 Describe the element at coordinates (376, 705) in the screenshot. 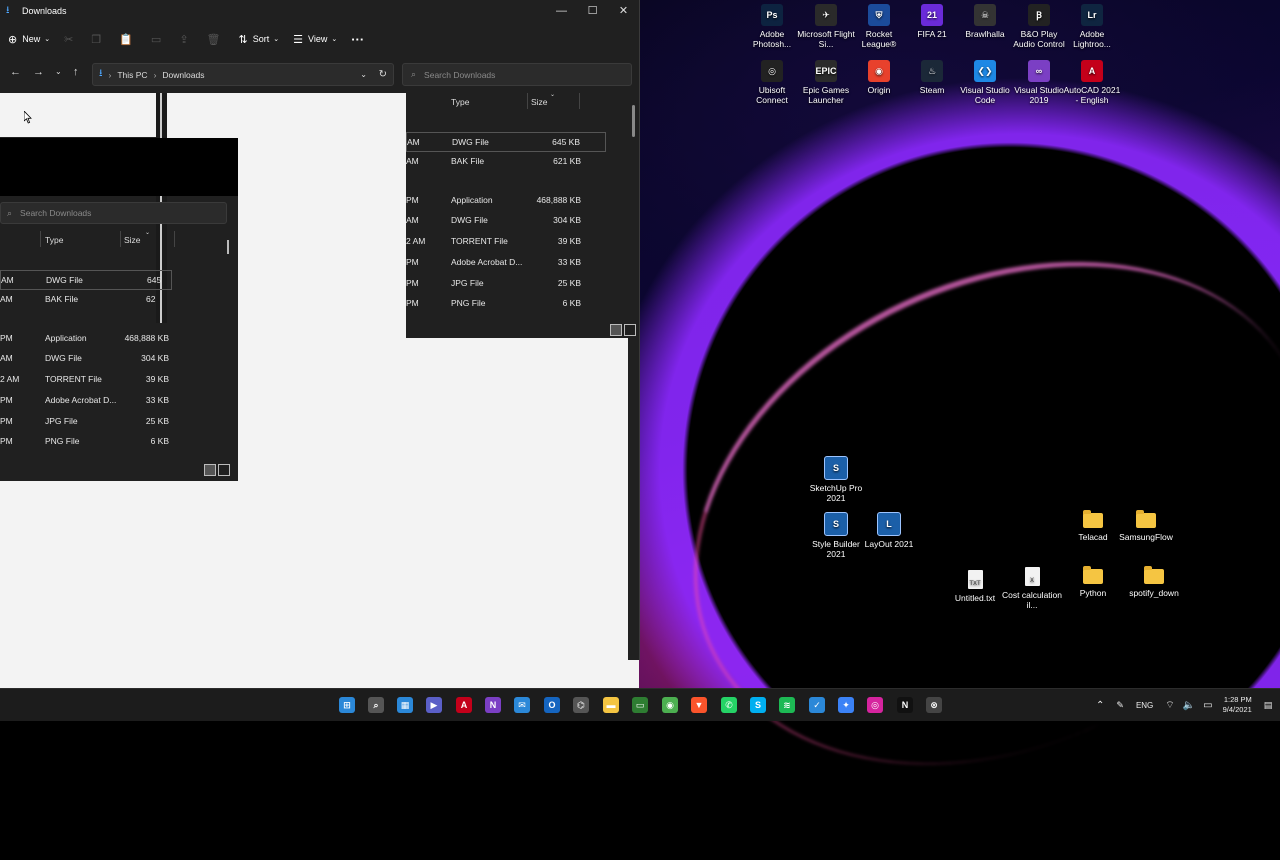

I see `taskbar-search-icon: ⌕` at that location.